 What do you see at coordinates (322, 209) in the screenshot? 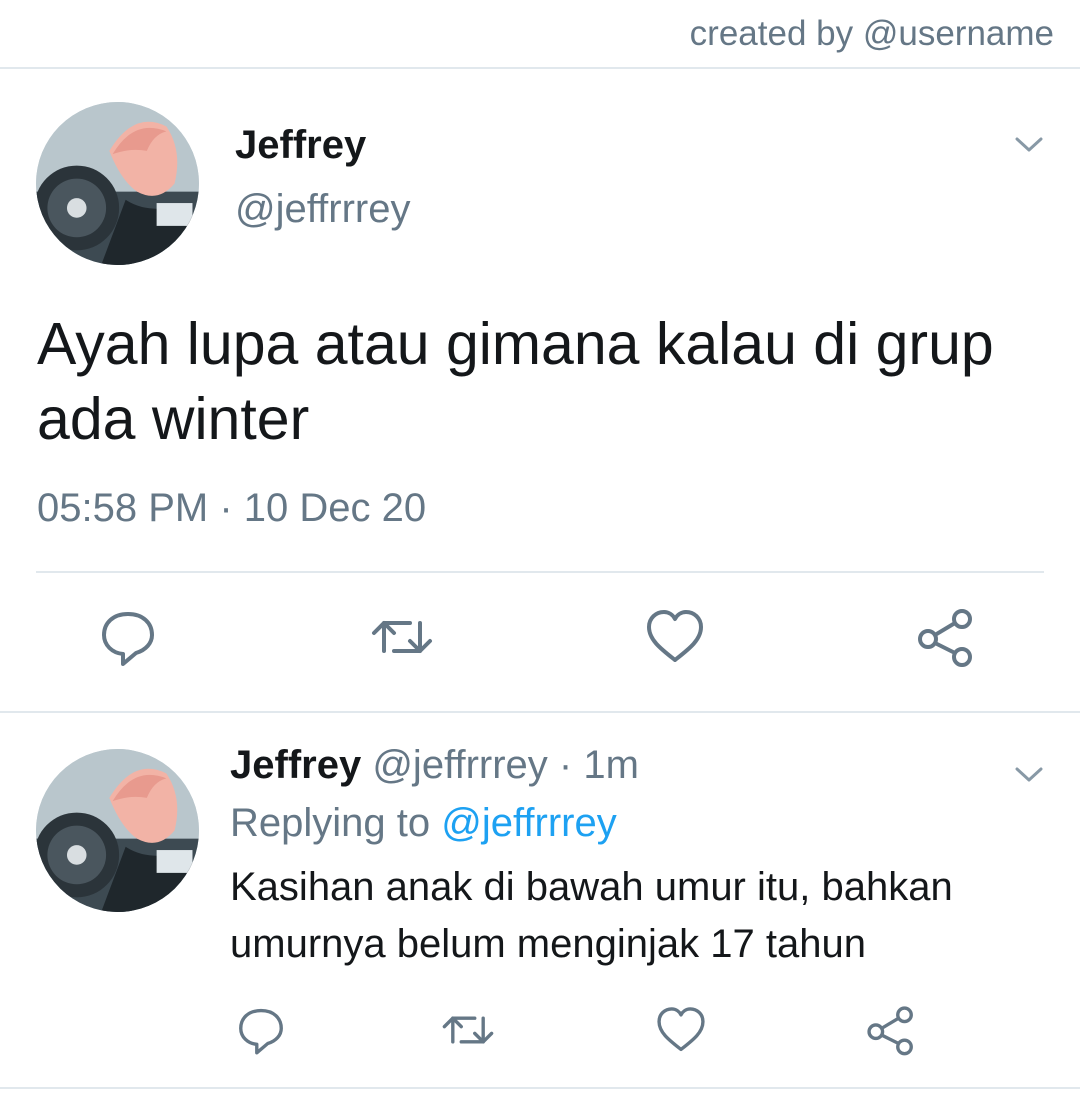
I see `author-handle: @jeffrrrey` at bounding box center [322, 209].